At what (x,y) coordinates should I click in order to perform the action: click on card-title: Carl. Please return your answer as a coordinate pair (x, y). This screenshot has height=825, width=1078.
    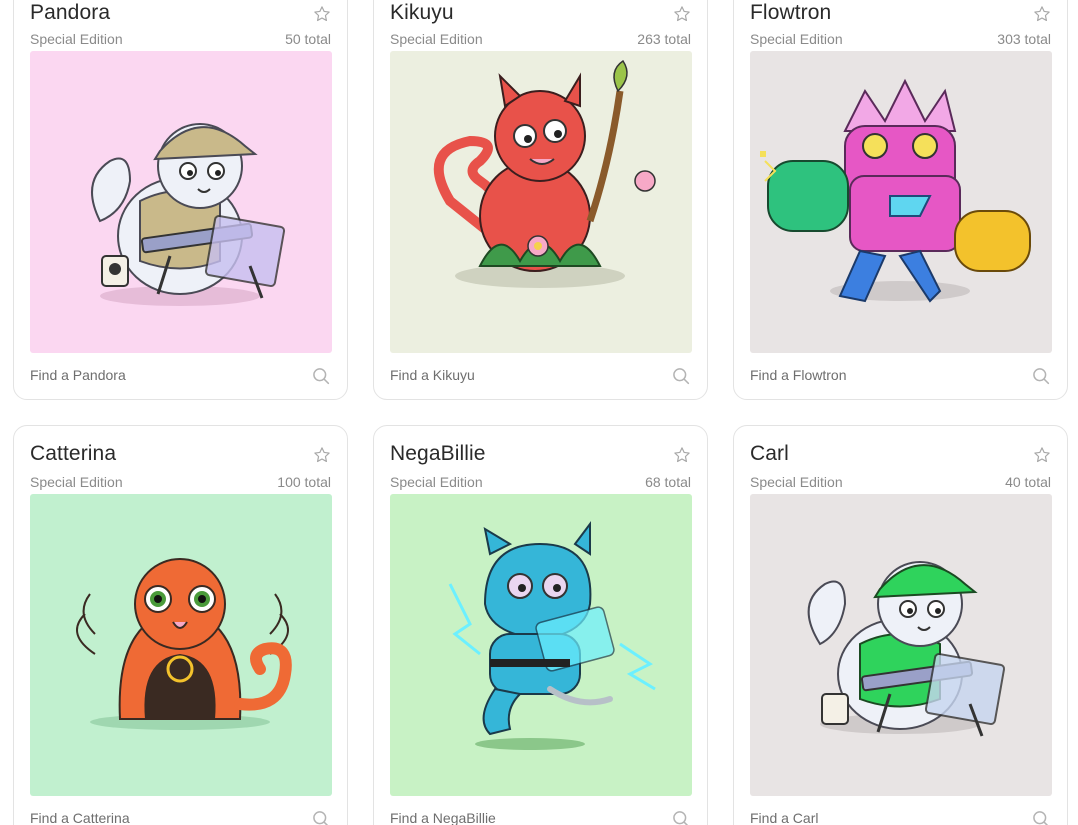
    Looking at the image, I should click on (769, 453).